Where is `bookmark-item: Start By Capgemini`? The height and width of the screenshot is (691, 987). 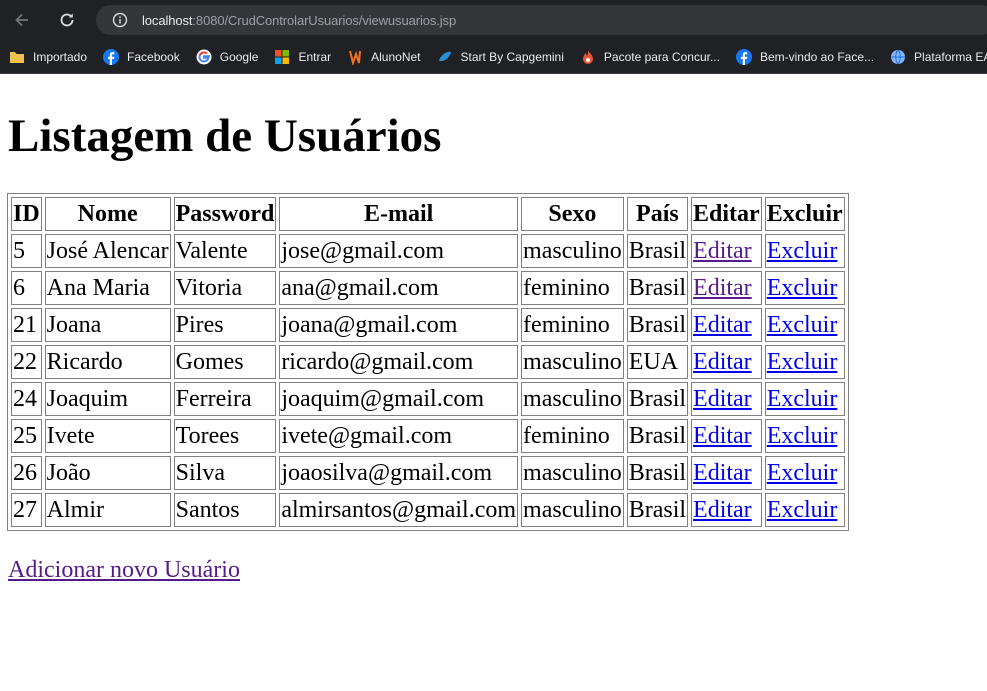
bookmark-item: Start By Capgemini is located at coordinates (500, 57).